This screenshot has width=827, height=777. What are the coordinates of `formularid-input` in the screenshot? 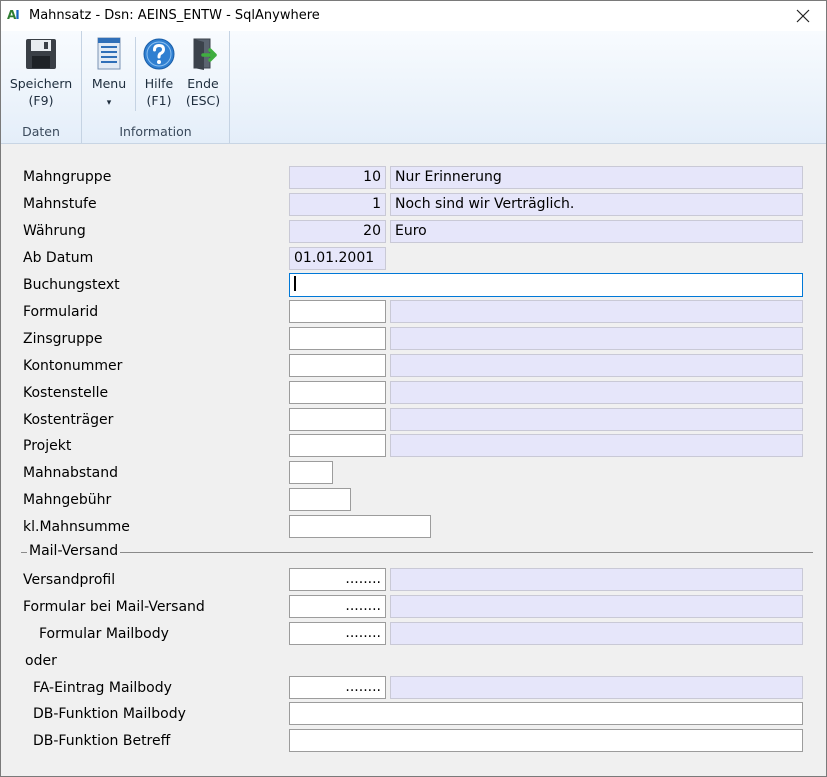 It's located at (337, 311).